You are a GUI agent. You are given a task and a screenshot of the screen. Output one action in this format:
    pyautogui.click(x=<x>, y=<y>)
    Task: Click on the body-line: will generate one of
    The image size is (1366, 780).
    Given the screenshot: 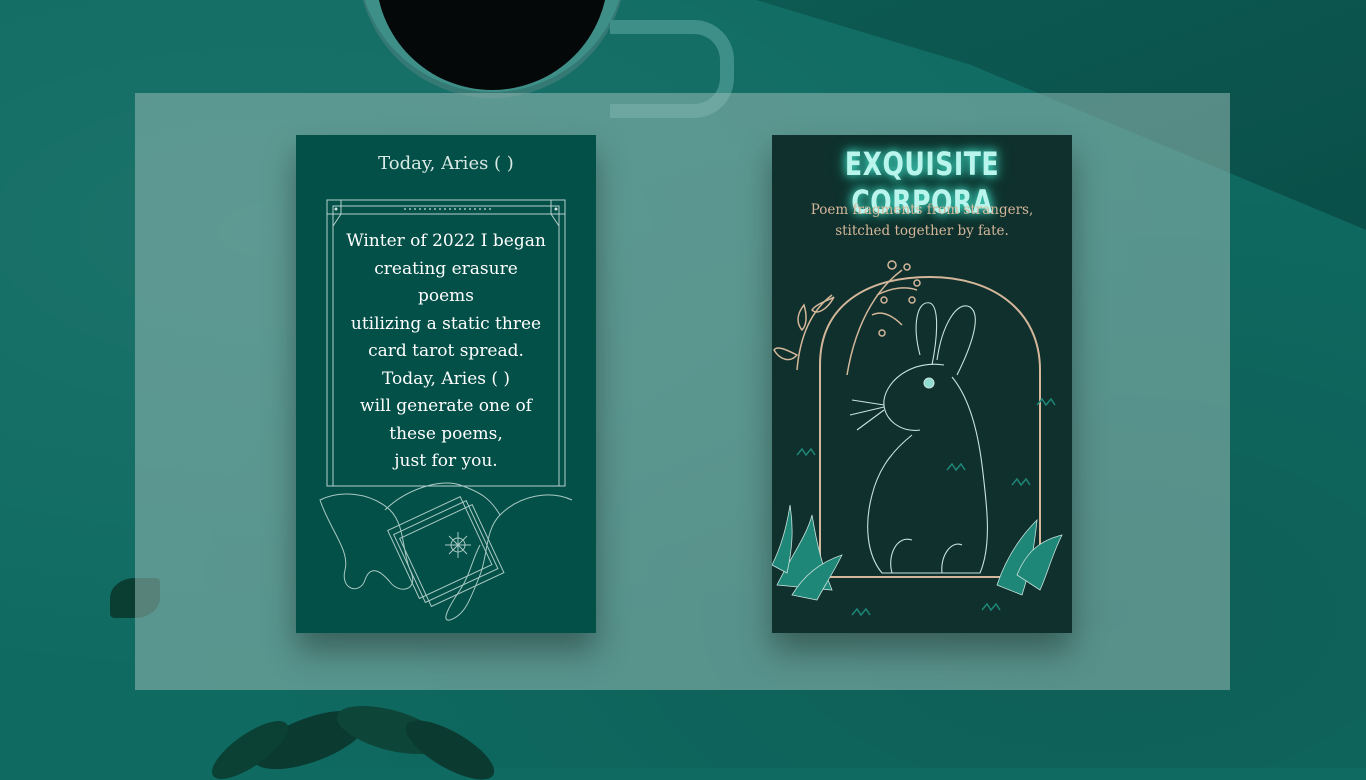 What is the action you would take?
    pyautogui.click(x=446, y=406)
    